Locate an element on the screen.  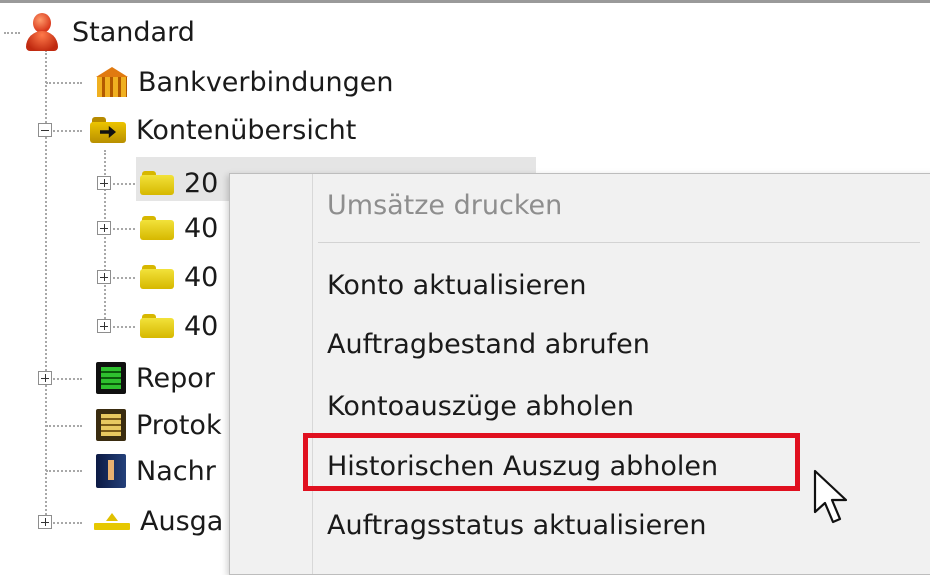
tree-node-label: Repor is located at coordinates (175, 378).